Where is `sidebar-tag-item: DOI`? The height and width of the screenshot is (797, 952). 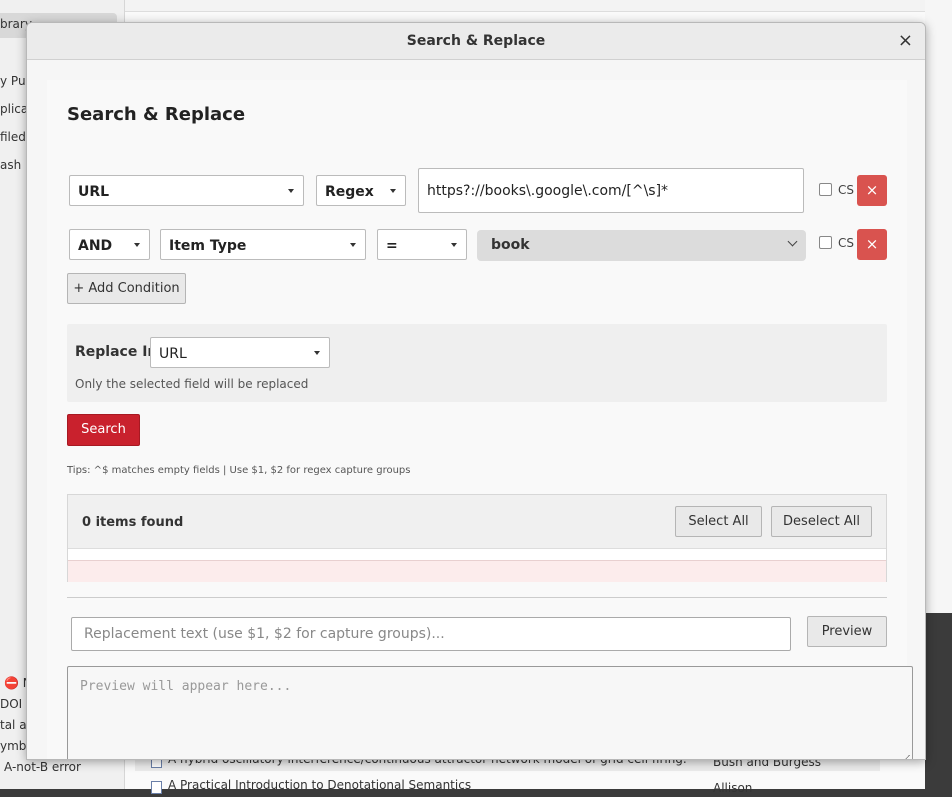 sidebar-tag-item: DOI is located at coordinates (11, 704).